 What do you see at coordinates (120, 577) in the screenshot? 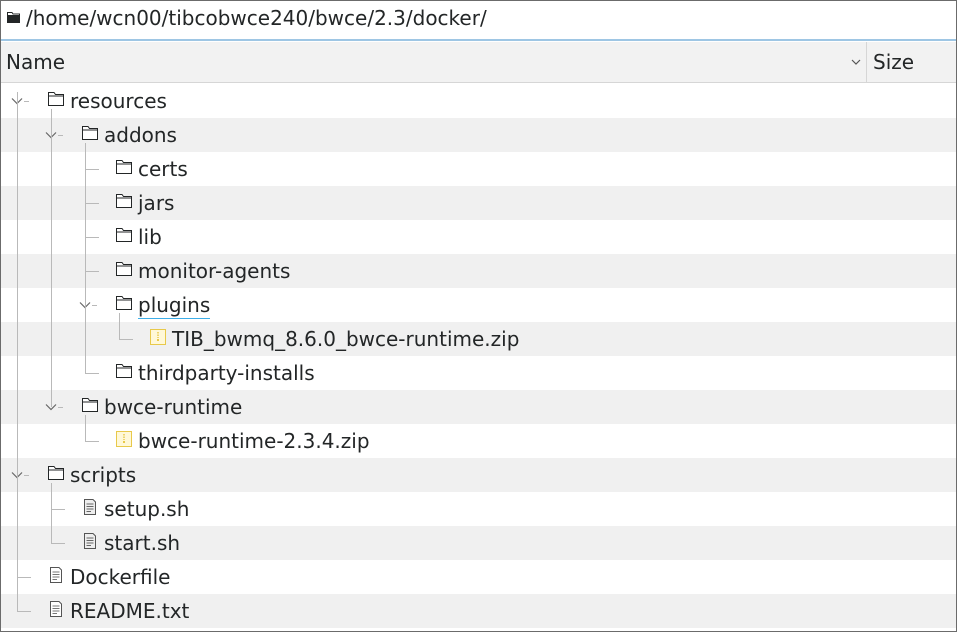
I see `tree-item-label: Dockerfile` at bounding box center [120, 577].